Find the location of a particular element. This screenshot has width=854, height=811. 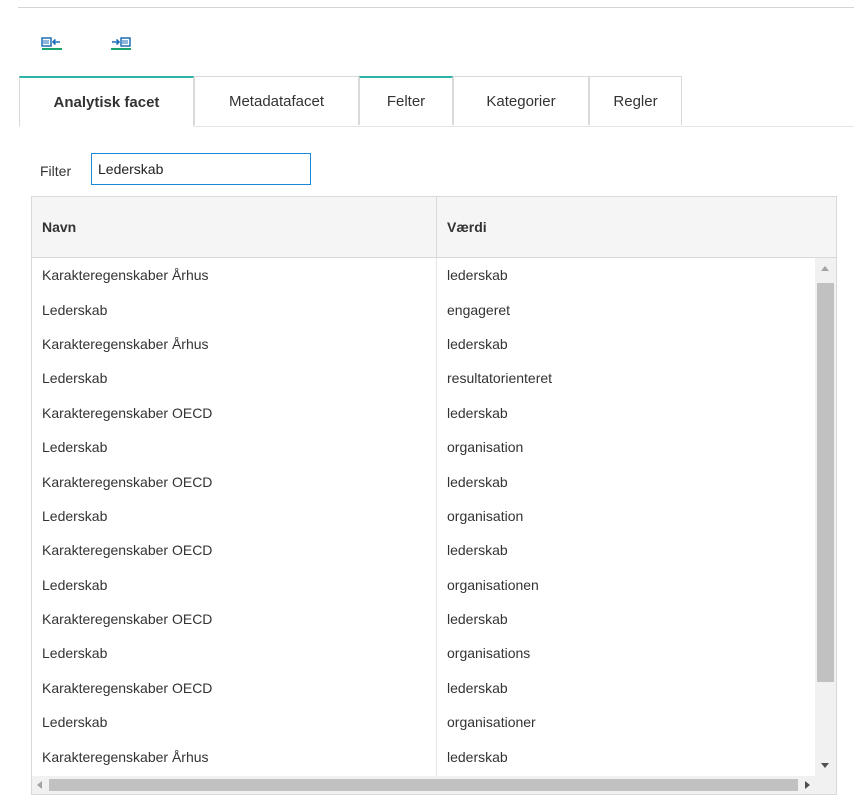

panel-collapse-left-icon is located at coordinates (52, 43).